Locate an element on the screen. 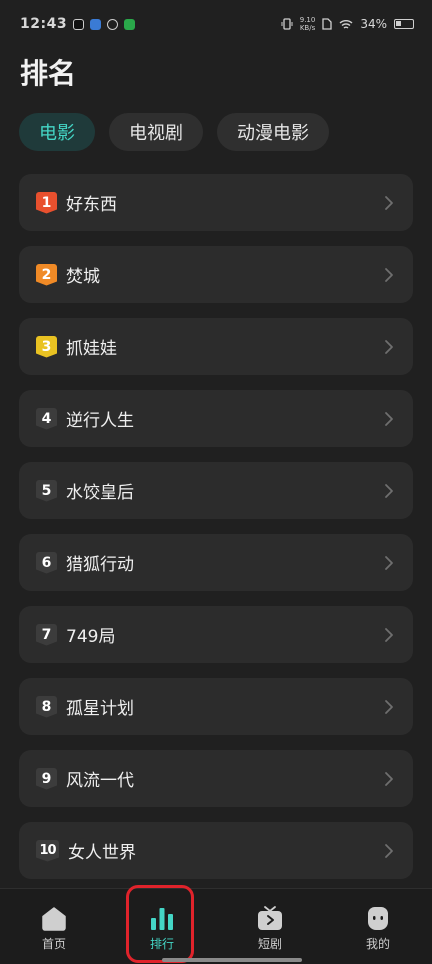 This screenshot has width=432, height=964. movie-title: 女人世界 is located at coordinates (102, 853).